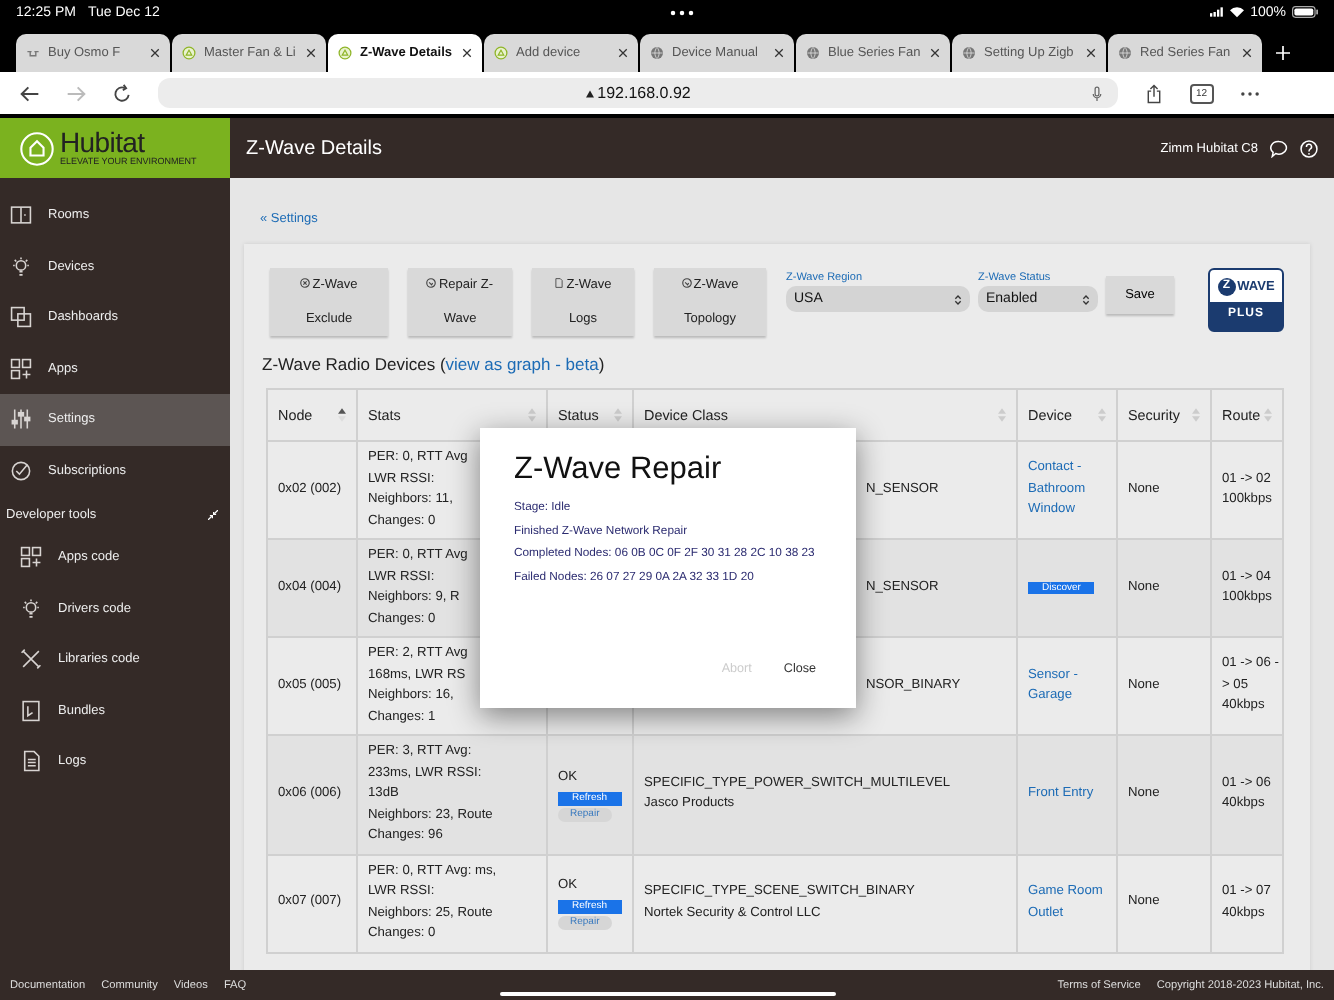 The width and height of the screenshot is (1334, 1000). Describe the element at coordinates (589, 93) in the screenshot. I see `warning-icon` at that location.